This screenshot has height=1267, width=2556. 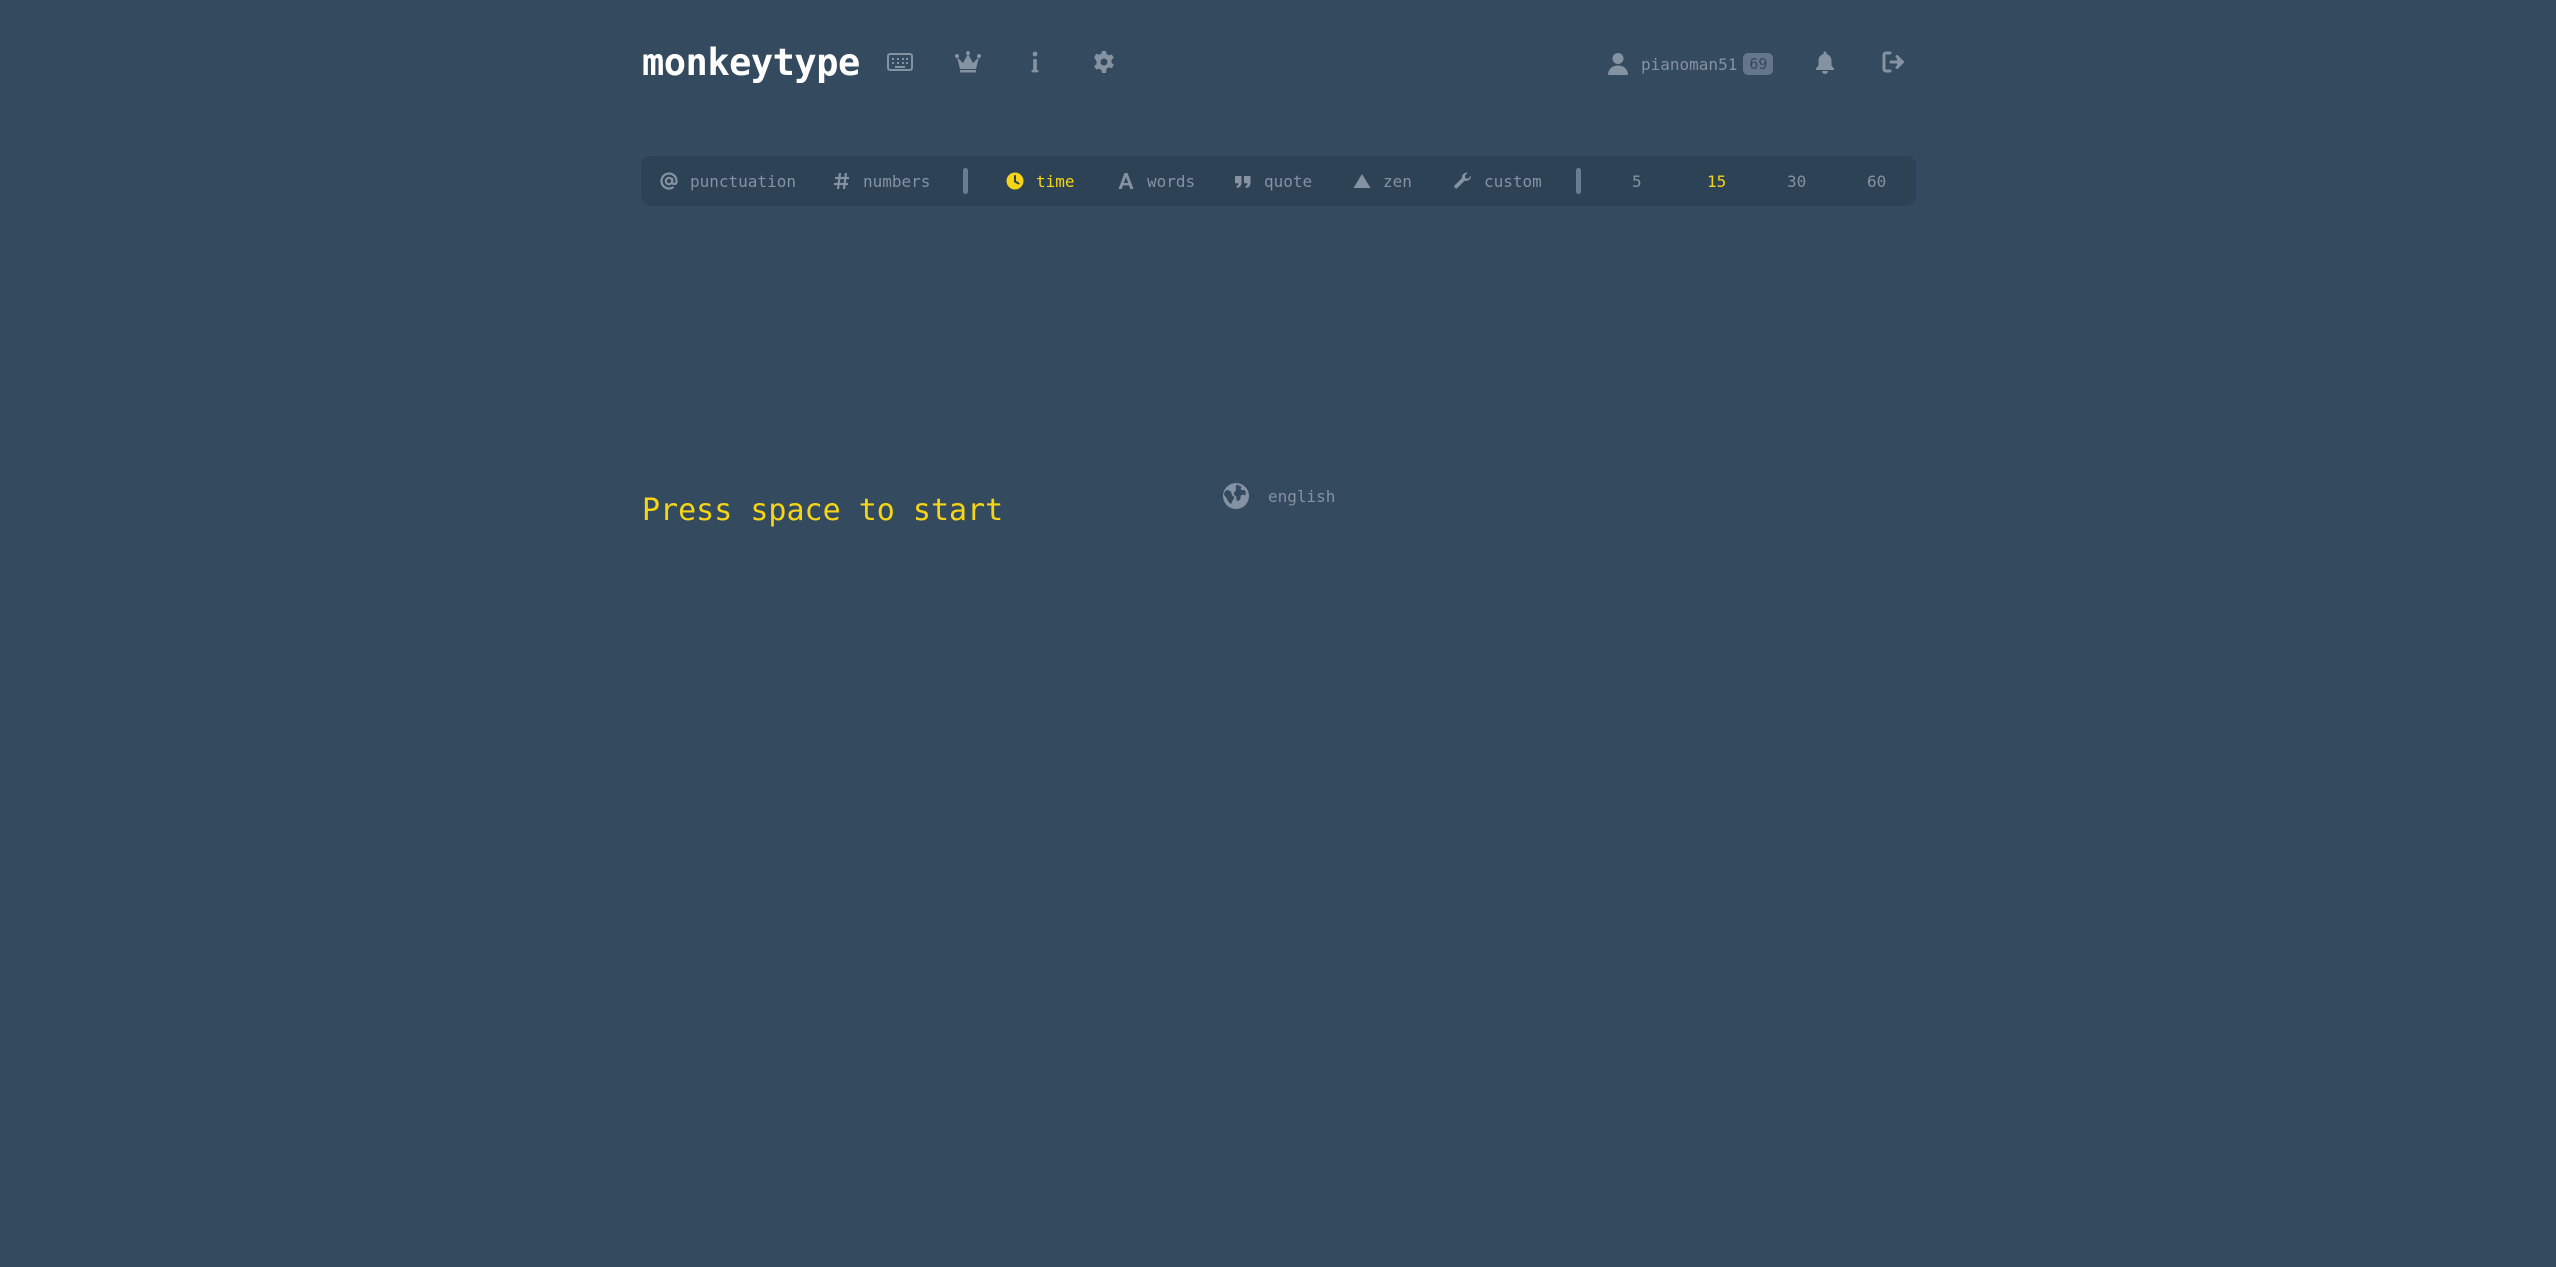 I want to click on account-button: pianoman51 69, so click(x=1690, y=64).